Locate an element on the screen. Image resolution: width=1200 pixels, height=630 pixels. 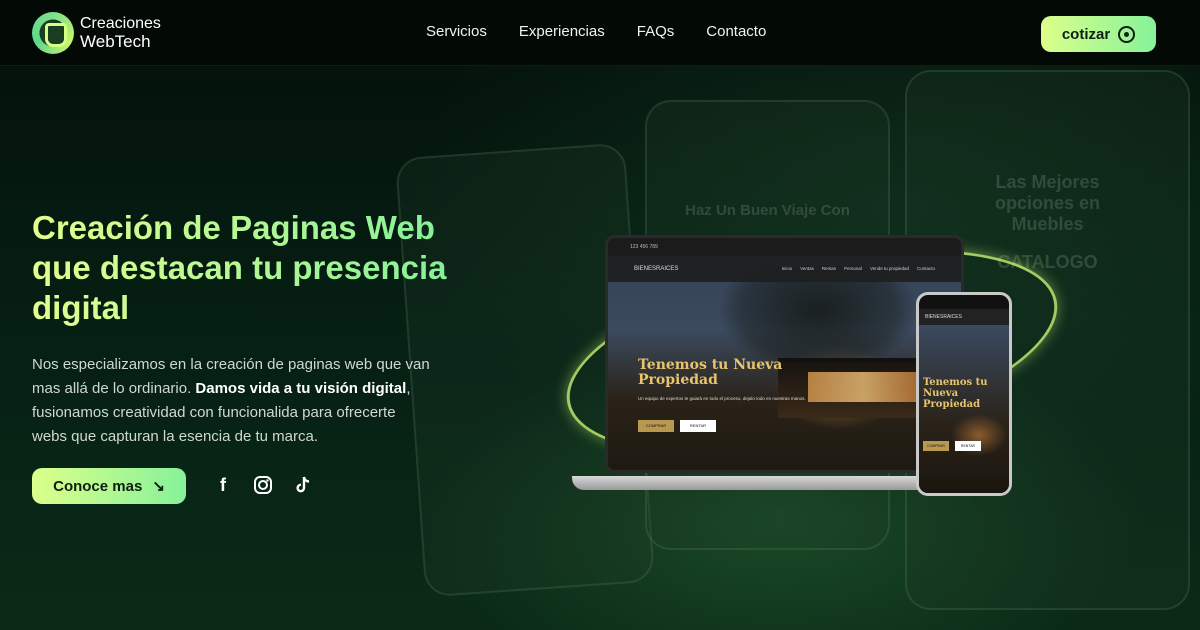
logo-text: Creaciones WebTech is located at coordinates (120, 33).